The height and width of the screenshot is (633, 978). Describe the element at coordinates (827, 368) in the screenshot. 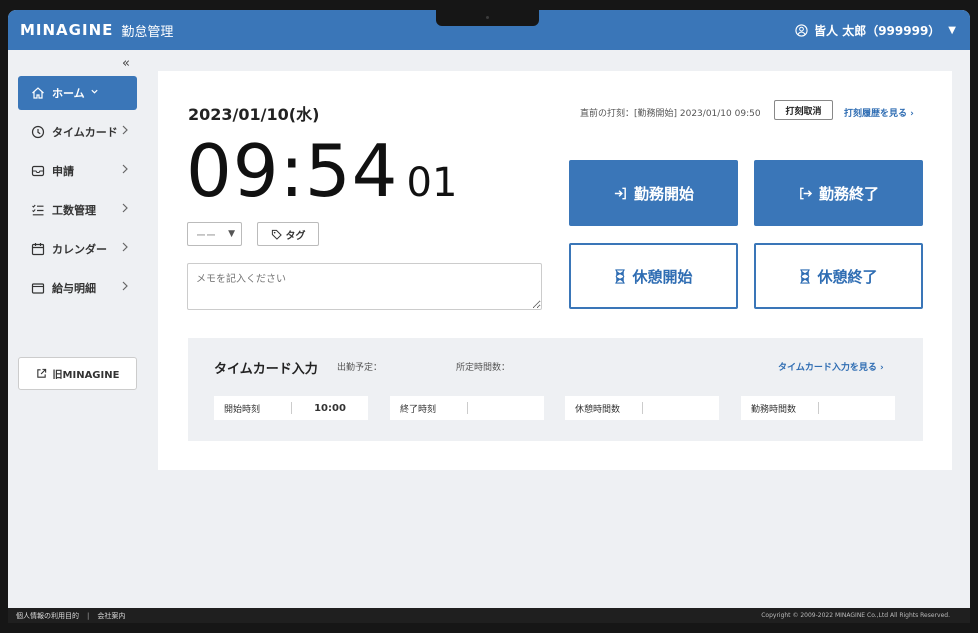

I see `timecard-input-link-label: タイムカード入力を見る` at that location.